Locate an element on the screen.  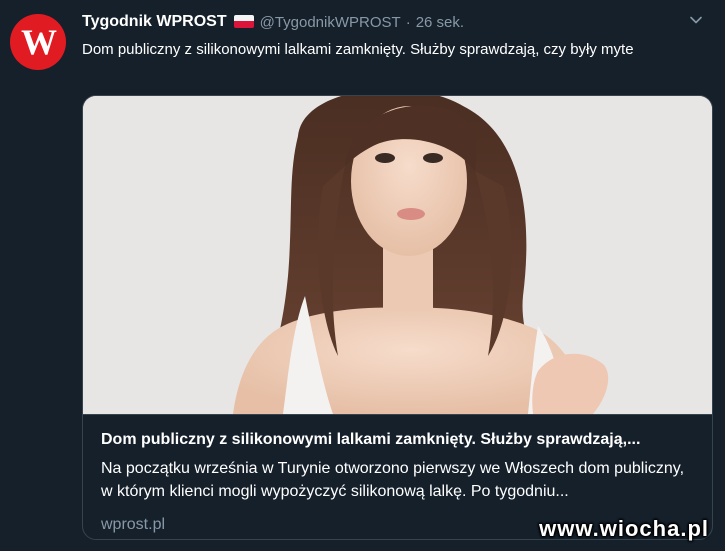
avatar: W is located at coordinates (38, 42).